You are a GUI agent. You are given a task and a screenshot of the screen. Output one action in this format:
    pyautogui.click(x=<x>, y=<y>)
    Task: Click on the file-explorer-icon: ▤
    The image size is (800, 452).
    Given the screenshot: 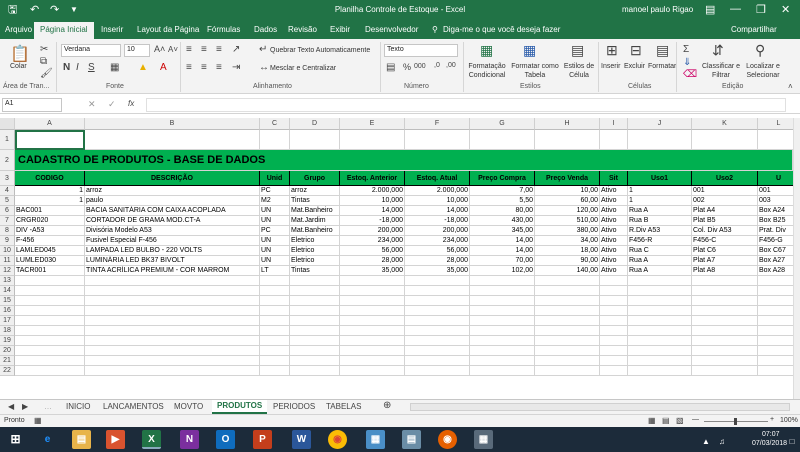 What is the action you would take?
    pyautogui.click(x=81, y=439)
    